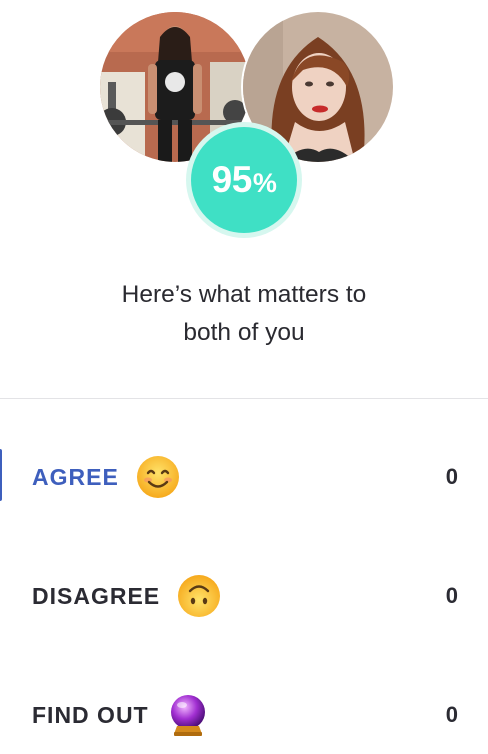  Describe the element at coordinates (232, 179) in the screenshot. I see `match-percent-value: 95` at that location.